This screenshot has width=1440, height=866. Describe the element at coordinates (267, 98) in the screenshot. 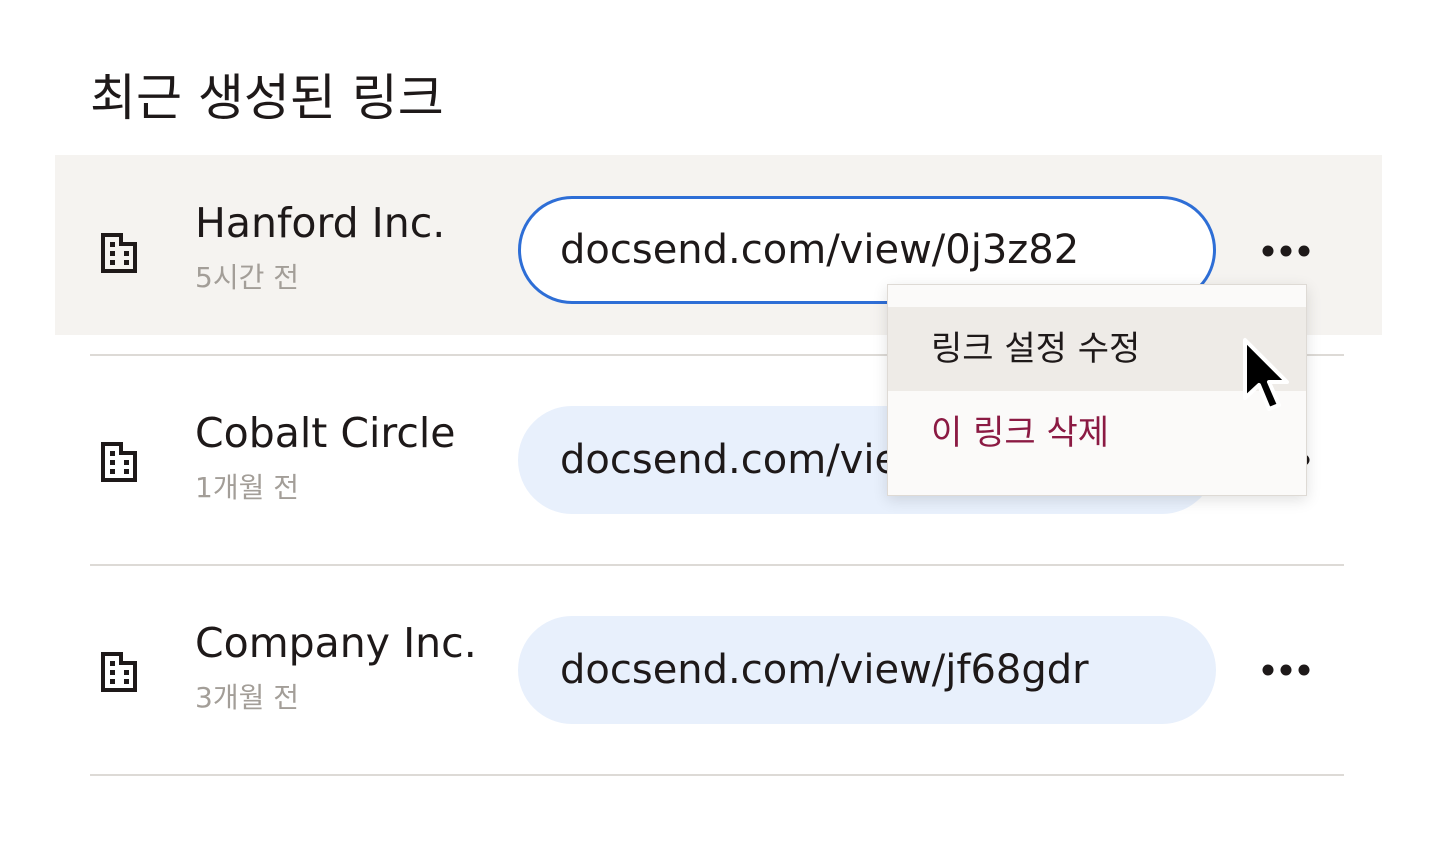

I see `page-title: 최근 생성된 링크` at that location.